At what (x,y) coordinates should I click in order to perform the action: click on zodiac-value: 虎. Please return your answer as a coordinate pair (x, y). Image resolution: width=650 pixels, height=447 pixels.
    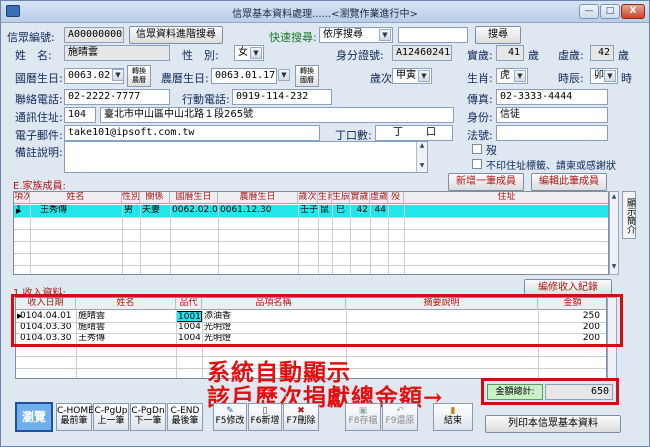
    Looking at the image, I should click on (505, 75).